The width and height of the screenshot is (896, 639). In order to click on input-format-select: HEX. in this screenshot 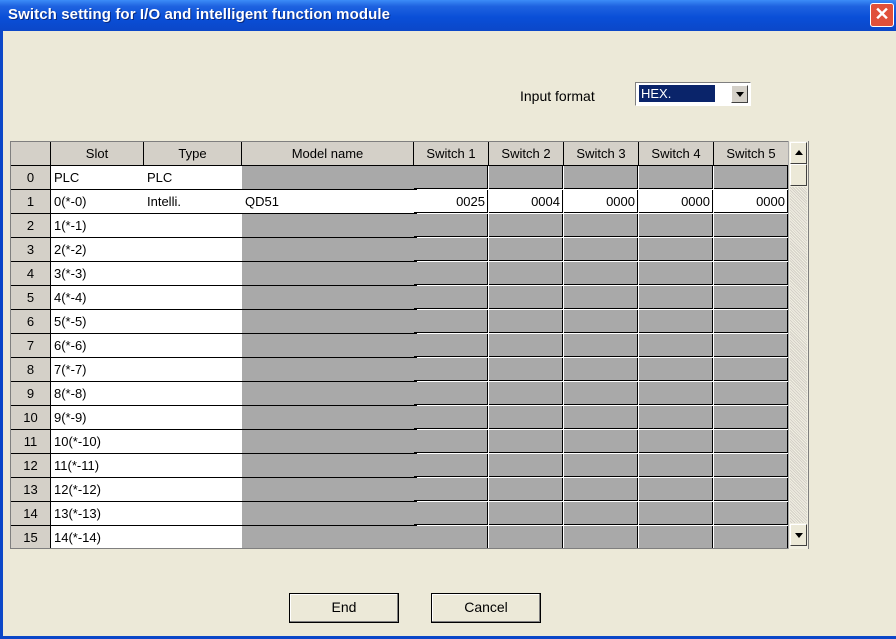, I will do `click(693, 94)`.